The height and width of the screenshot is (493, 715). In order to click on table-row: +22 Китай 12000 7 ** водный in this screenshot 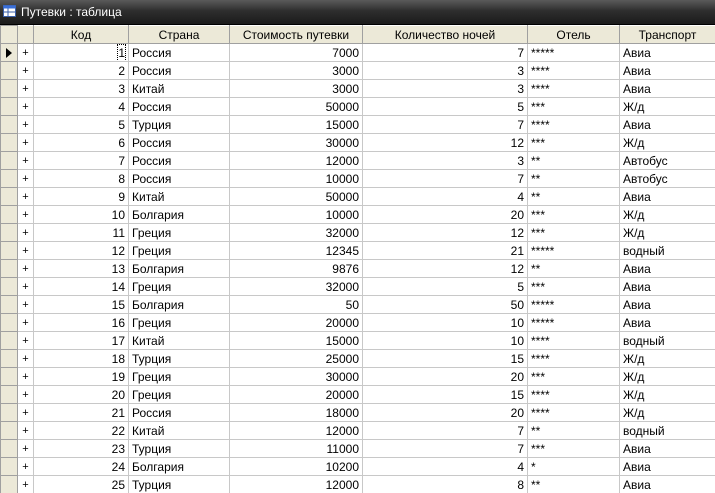, I will do `click(357, 430)`.